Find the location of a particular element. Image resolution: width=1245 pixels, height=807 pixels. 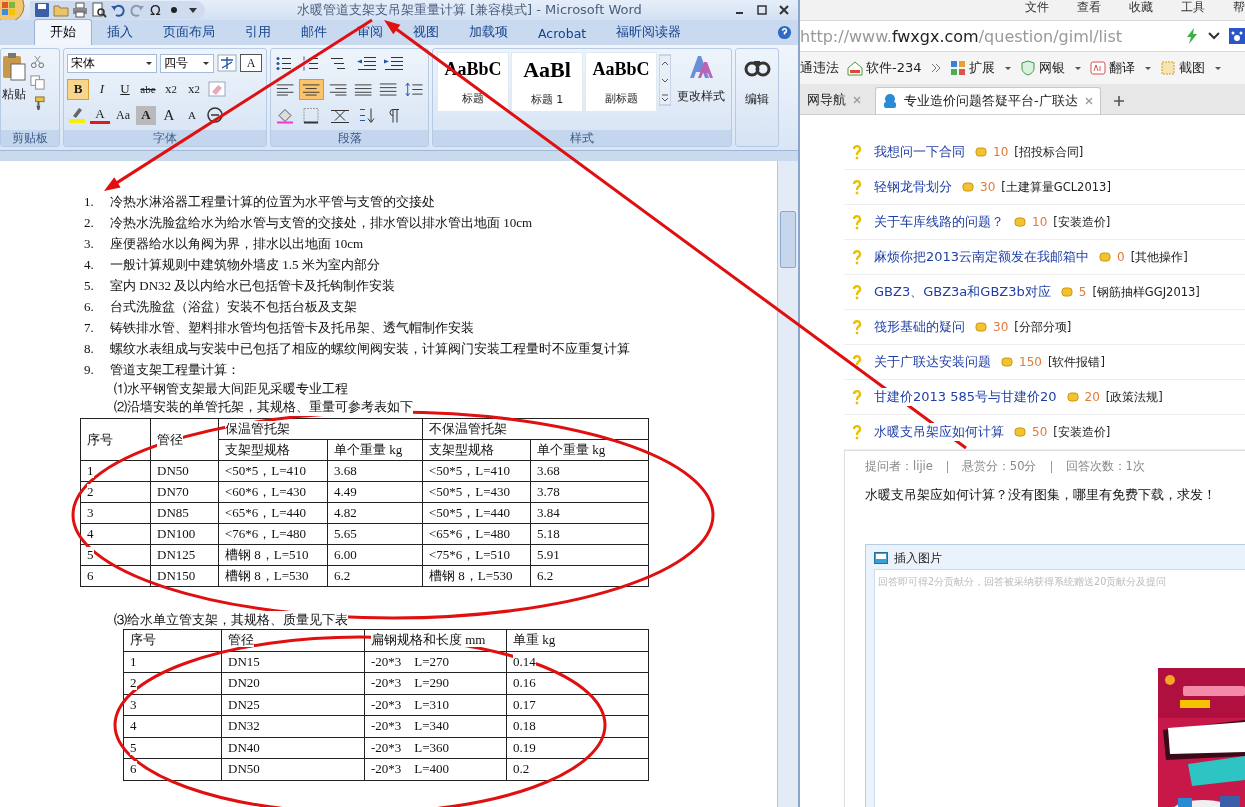

print-preview-icon is located at coordinates (99, 10).